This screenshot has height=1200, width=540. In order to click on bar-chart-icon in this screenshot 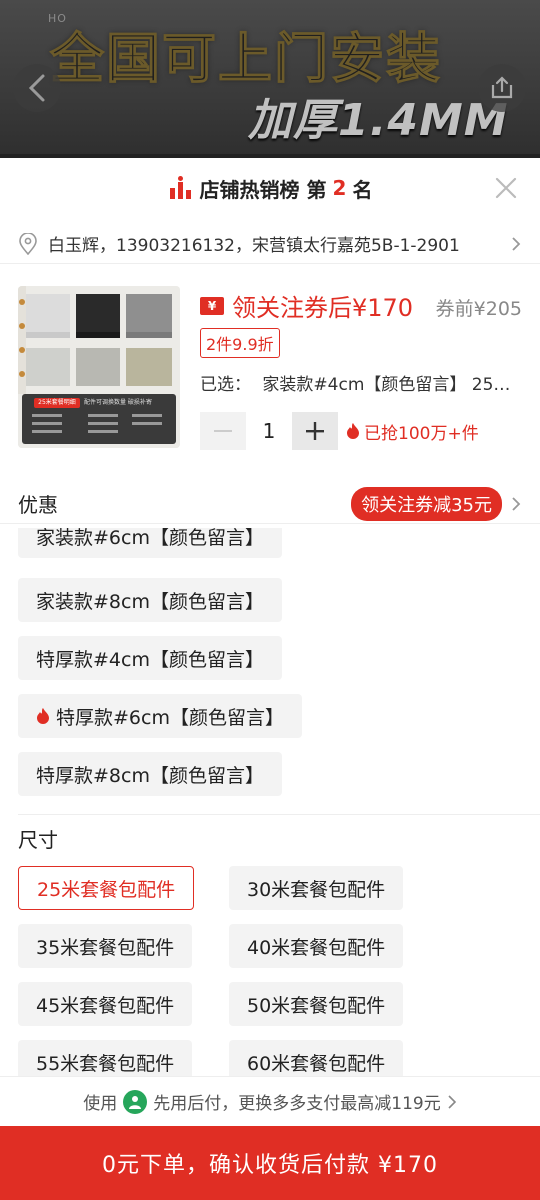, I will do `click(180, 187)`.